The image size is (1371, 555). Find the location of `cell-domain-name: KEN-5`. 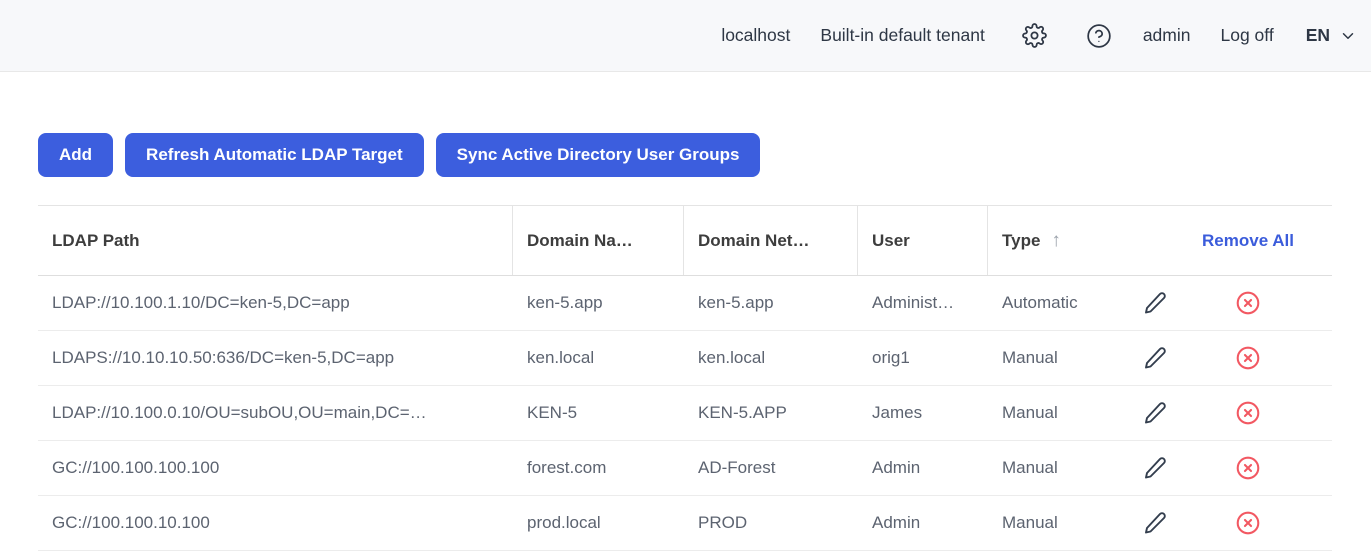

cell-domain-name: KEN-5 is located at coordinates (552, 412).